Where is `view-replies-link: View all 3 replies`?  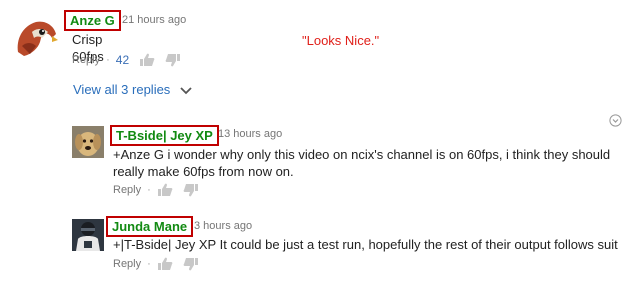 view-replies-link: View all 3 replies is located at coordinates (132, 89).